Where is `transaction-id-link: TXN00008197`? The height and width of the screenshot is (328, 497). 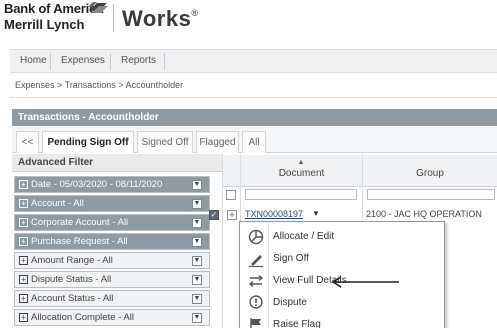 transaction-id-link: TXN00008197 is located at coordinates (274, 214).